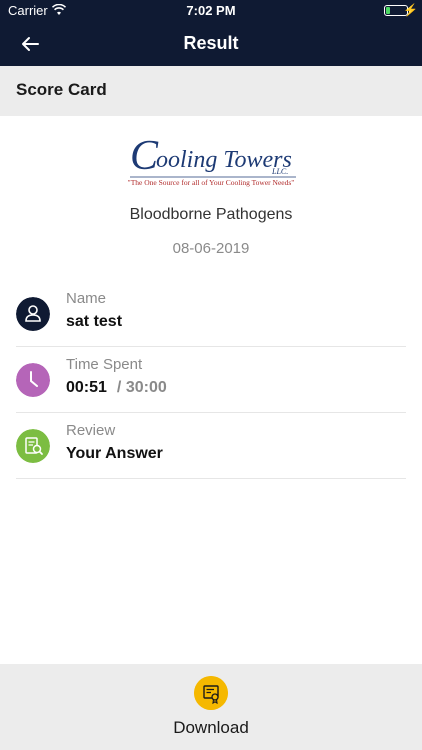  Describe the element at coordinates (33, 446) in the screenshot. I see `review-document-icon` at that location.